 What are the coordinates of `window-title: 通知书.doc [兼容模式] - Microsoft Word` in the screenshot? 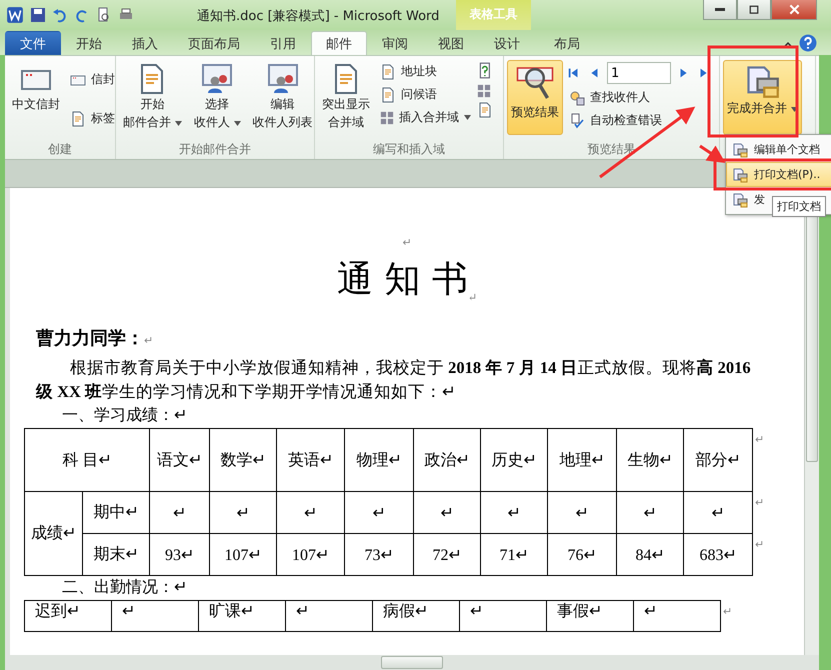 It's located at (318, 16).